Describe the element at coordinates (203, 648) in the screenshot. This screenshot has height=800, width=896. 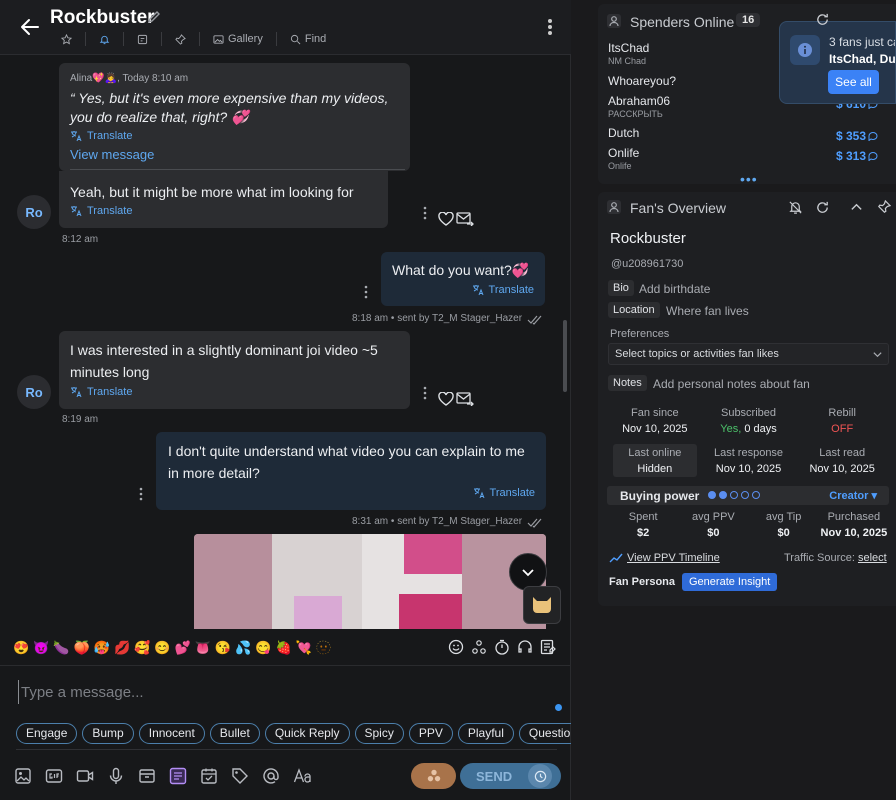
I see `emoji-item: 👅` at that location.